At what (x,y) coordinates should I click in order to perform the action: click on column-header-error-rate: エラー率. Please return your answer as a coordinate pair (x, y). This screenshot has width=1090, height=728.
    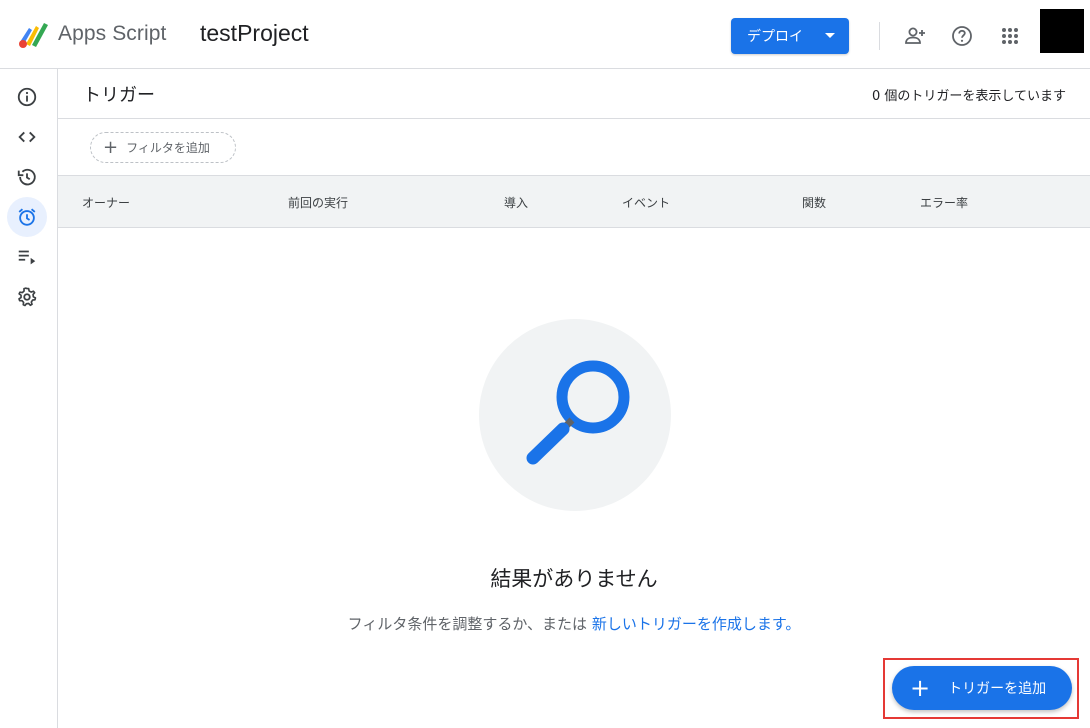
    Looking at the image, I should click on (944, 202).